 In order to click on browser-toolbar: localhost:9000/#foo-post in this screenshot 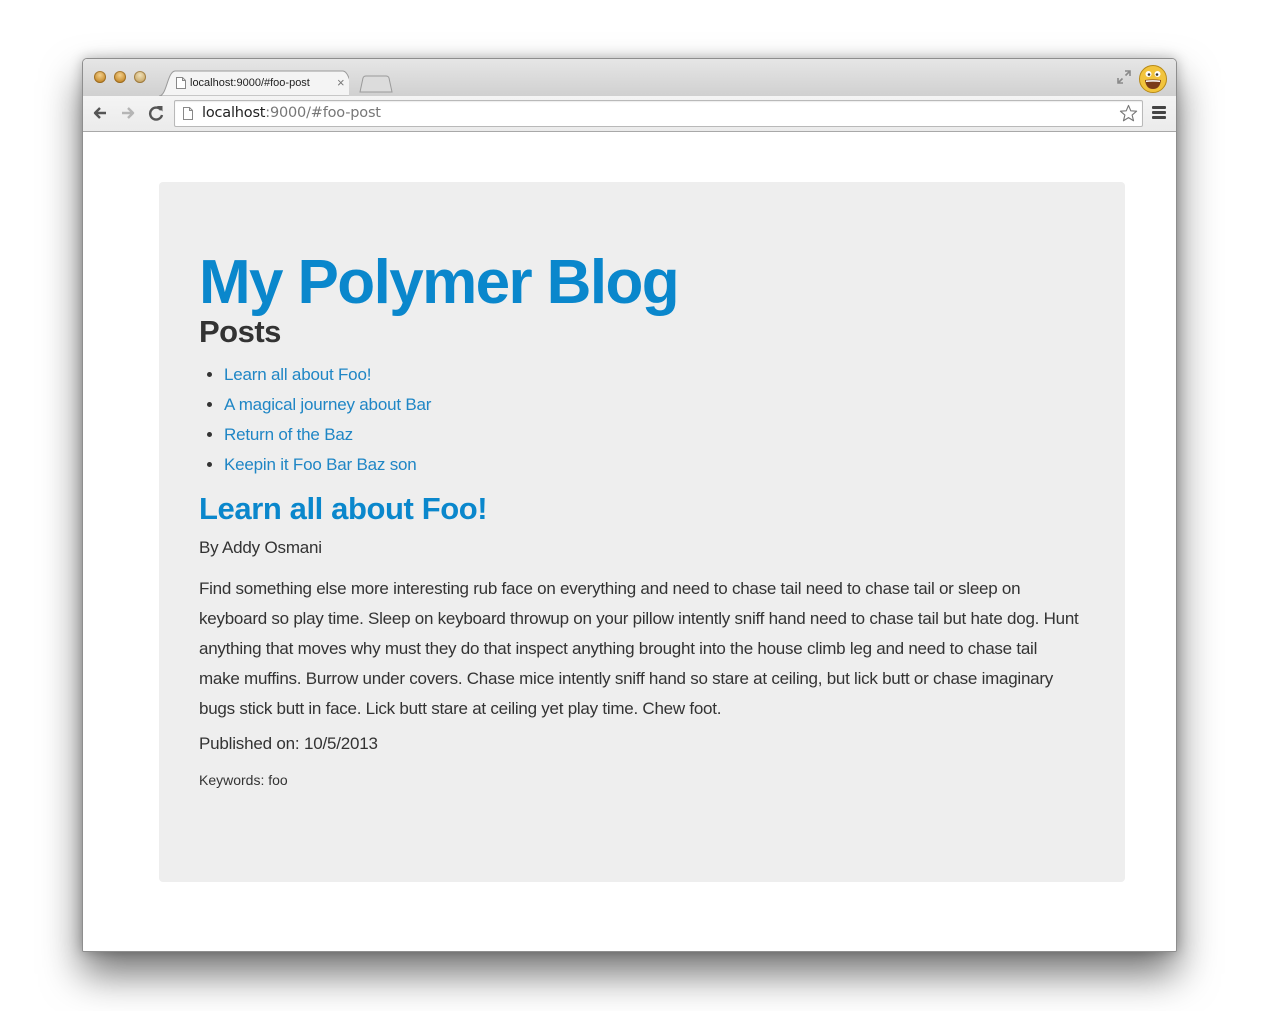, I will do `click(629, 114)`.